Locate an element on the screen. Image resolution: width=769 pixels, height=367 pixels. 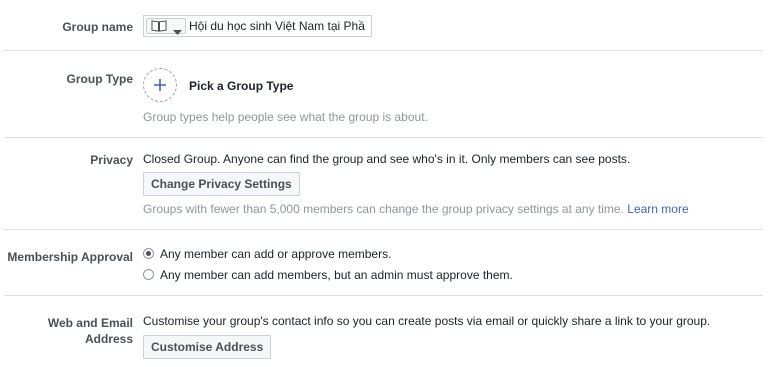
privacy-label: Privacy is located at coordinates (111, 160).